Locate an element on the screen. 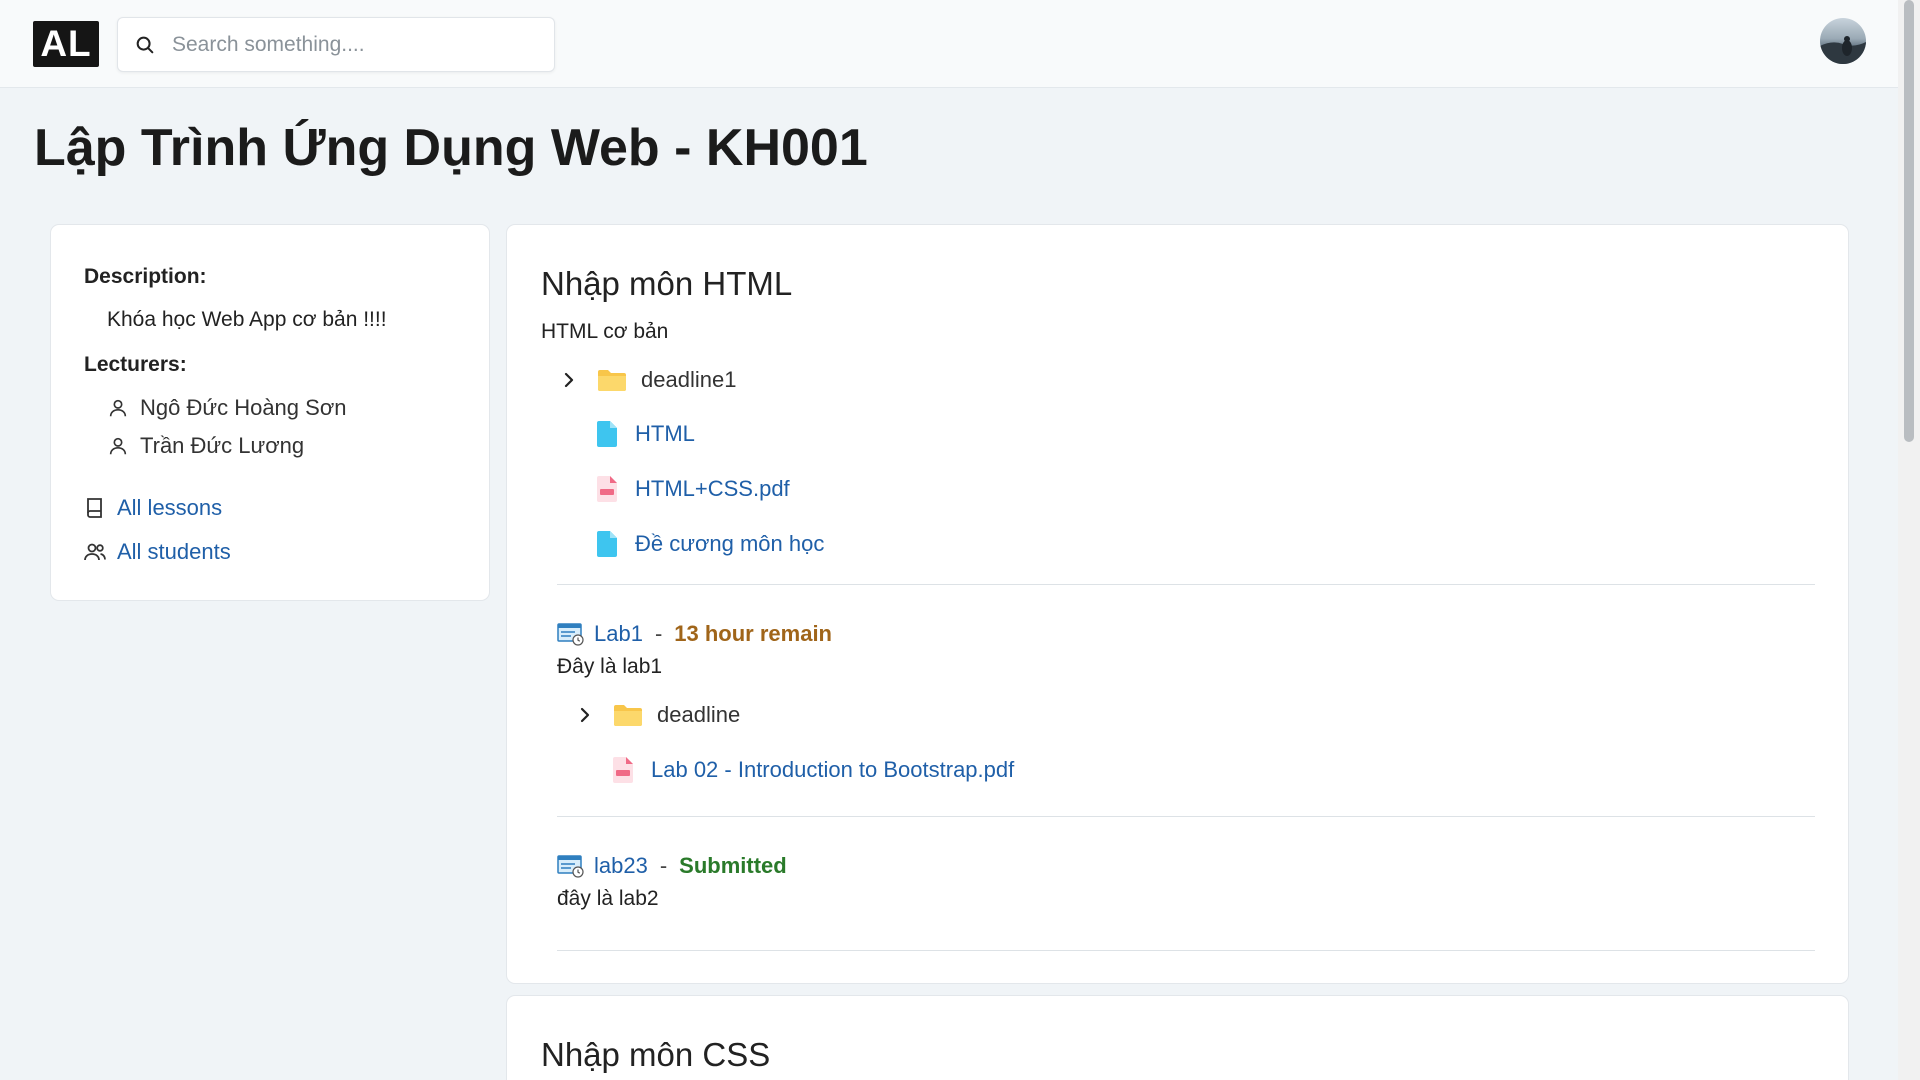 Image resolution: width=1920 pixels, height=1080 pixels. file-link: Lab 02 - Introduction to Bootstrap.pdf is located at coordinates (832, 770).